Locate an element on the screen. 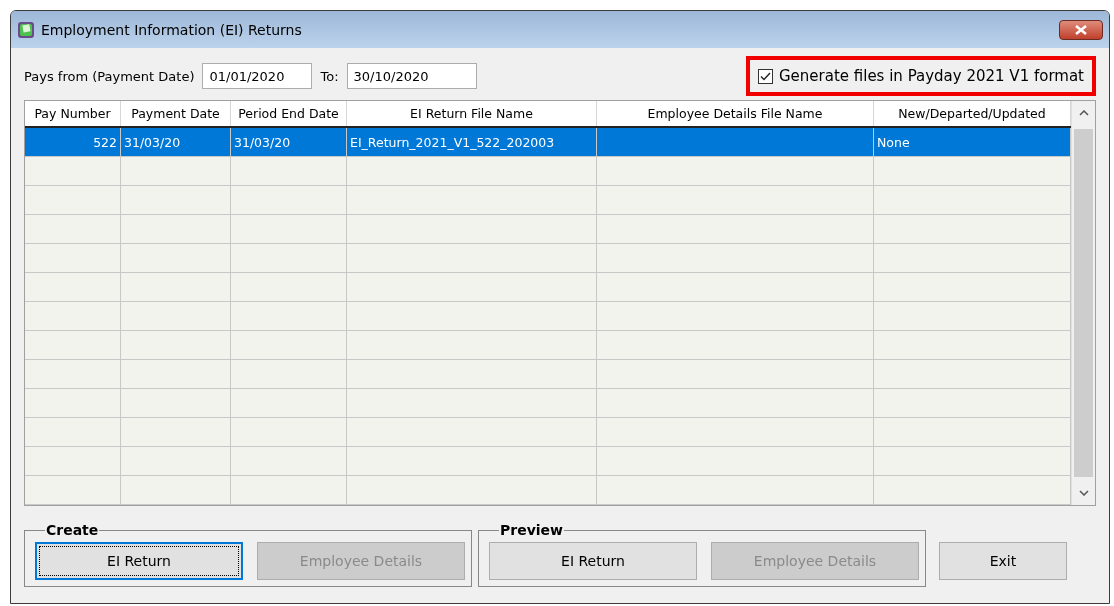 This screenshot has width=1114, height=606. exit-button: Exit is located at coordinates (1003, 561).